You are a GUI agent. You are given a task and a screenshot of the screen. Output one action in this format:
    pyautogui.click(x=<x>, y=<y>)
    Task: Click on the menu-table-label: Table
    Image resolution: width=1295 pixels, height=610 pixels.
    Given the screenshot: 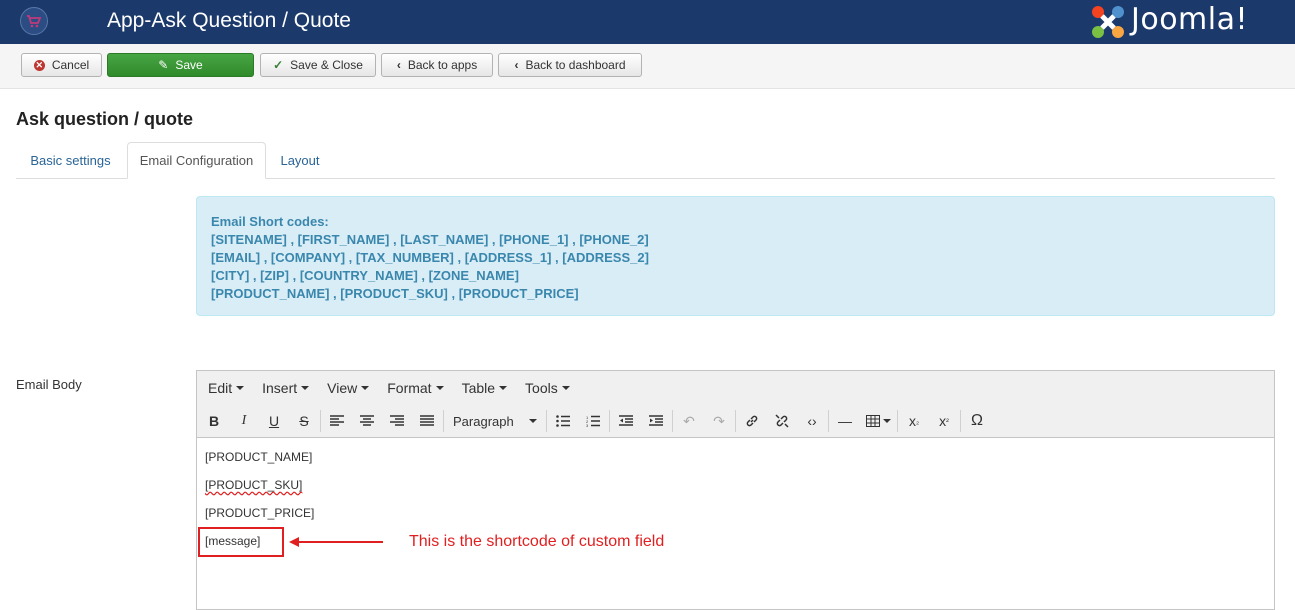 What is the action you would take?
    pyautogui.click(x=478, y=388)
    